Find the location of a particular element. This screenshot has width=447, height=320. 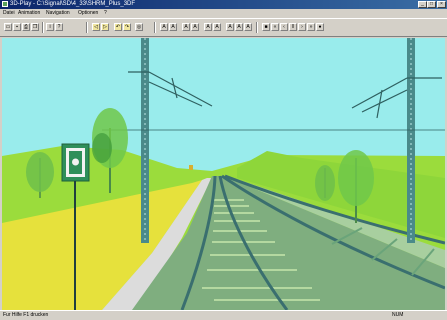

turn-right-icon: ↷ is located at coordinates (127, 27).